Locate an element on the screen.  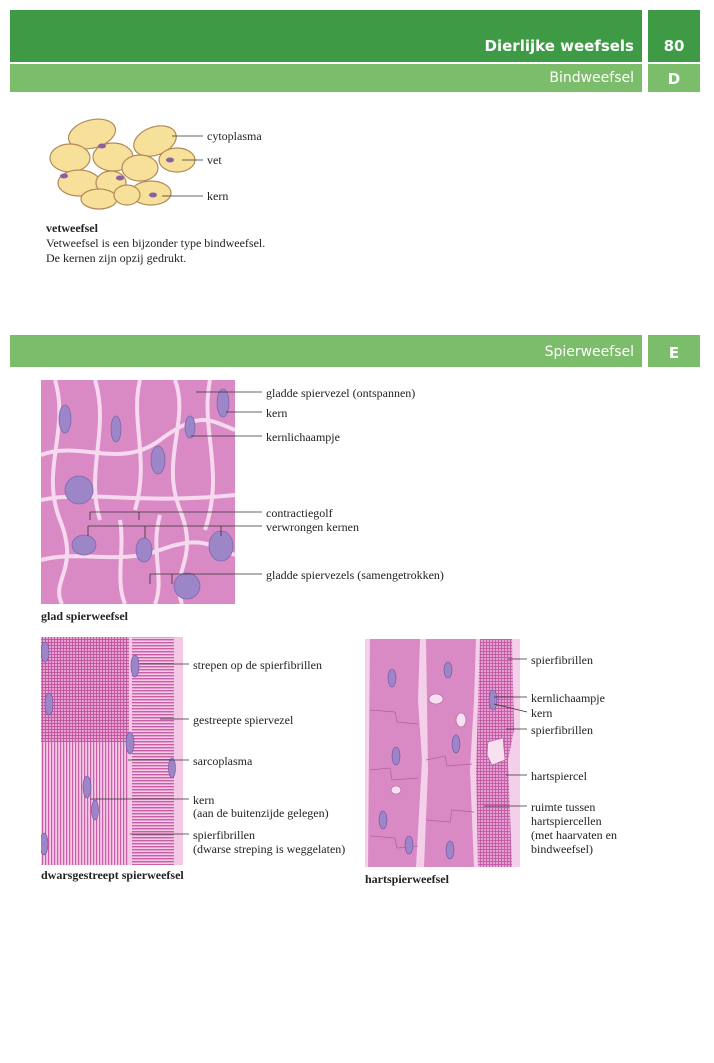
label-contraction-wave: contractiegolf is located at coordinates (299, 513).